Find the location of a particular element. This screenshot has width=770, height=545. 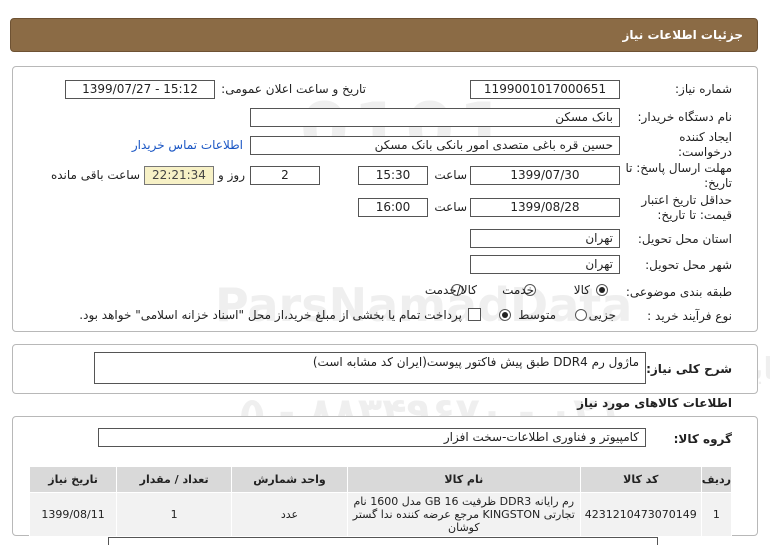

city-label: شهر محل تحویل: is located at coordinates (688, 265).